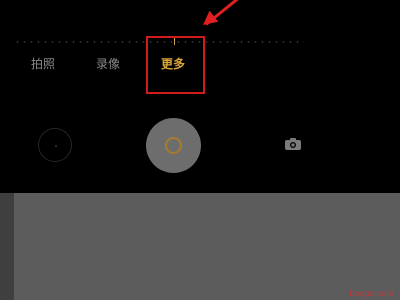 This screenshot has height=300, width=400. Describe the element at coordinates (108, 63) in the screenshot. I see `mode-tab-video: 录像` at that location.